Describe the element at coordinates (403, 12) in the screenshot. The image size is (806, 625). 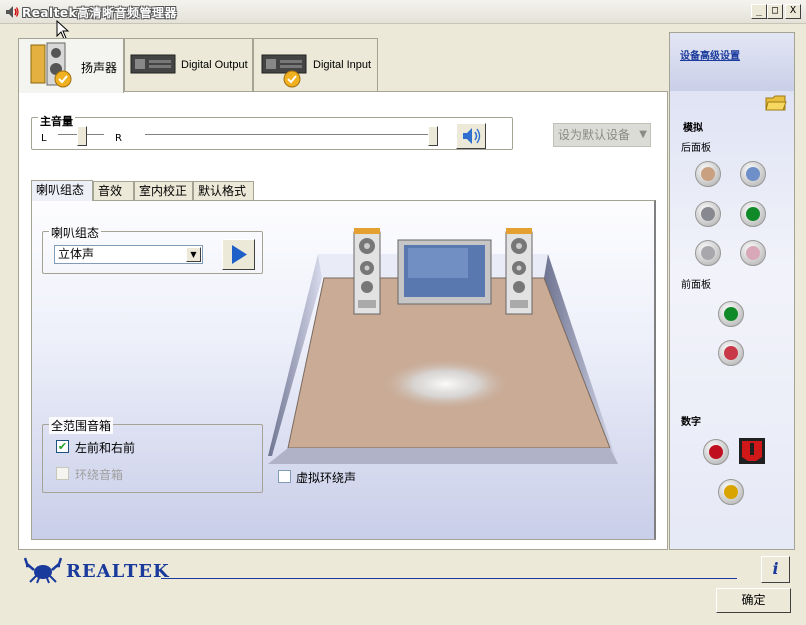
I see `title-bar: Realtek高清晰音频管理器 _ □ X` at that location.